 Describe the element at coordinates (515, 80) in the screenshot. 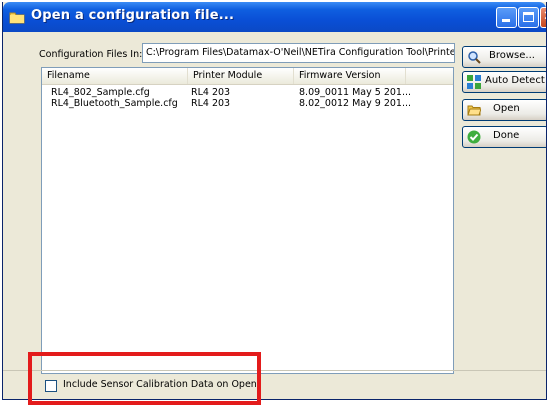

I see `auto-detect-button-label: Auto Detect` at that location.